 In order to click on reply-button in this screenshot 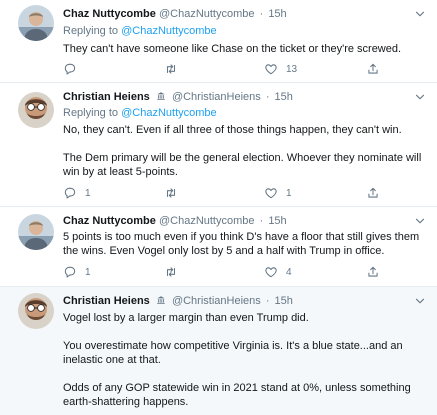, I will do `click(70, 69)`.